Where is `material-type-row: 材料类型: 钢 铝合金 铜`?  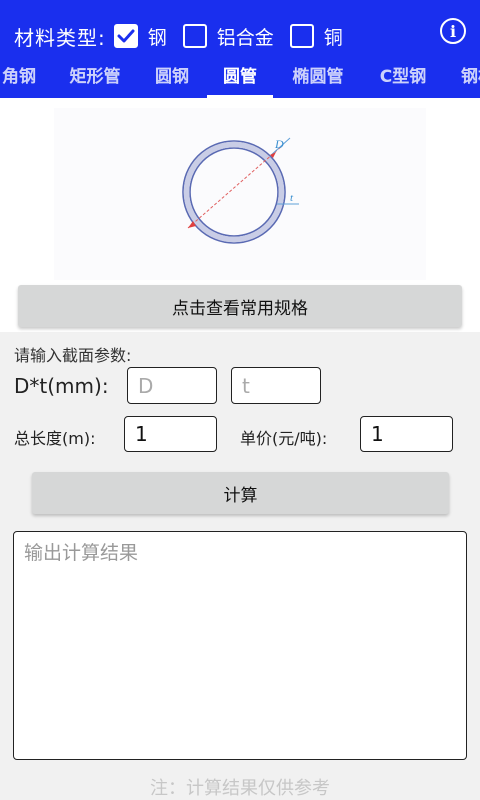
material-type-row: 材料类型: 钢 铝合金 铜 is located at coordinates (186, 36).